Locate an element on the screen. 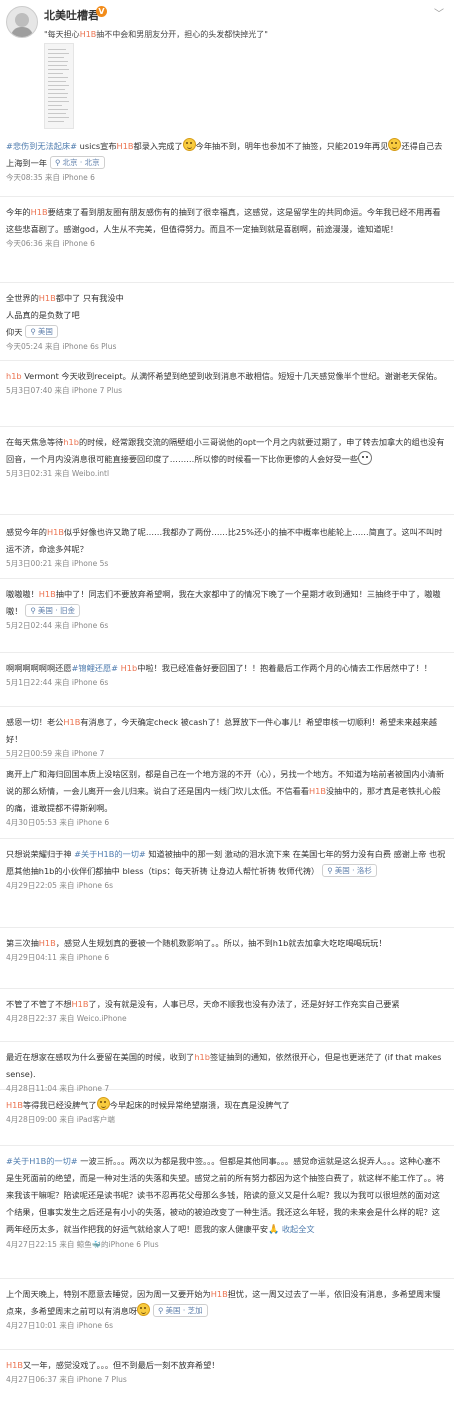 This screenshot has height=1428, width=454. post-meta: 今天06:36 来自 iPhone 6 is located at coordinates (50, 243).